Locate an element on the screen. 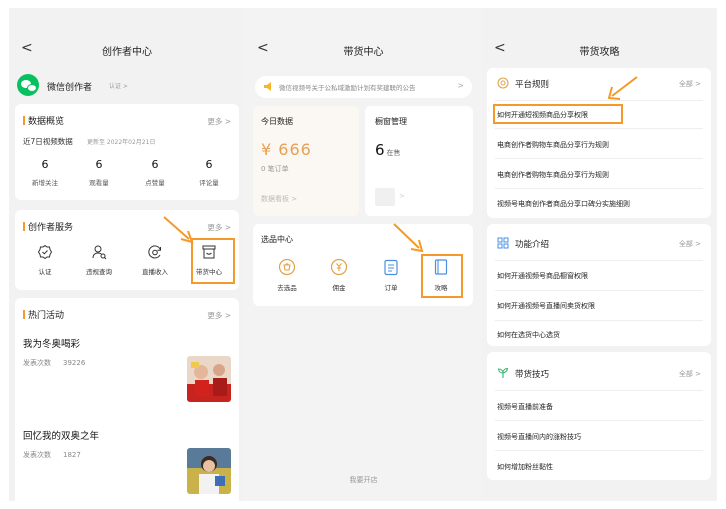 The image size is (726, 509). tool-commission: 佣金 is located at coordinates (339, 275).